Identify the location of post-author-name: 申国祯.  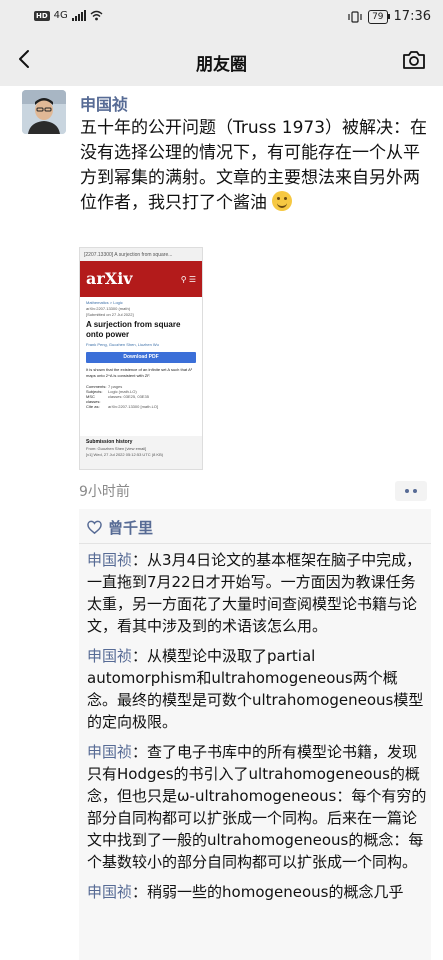
(104, 103).